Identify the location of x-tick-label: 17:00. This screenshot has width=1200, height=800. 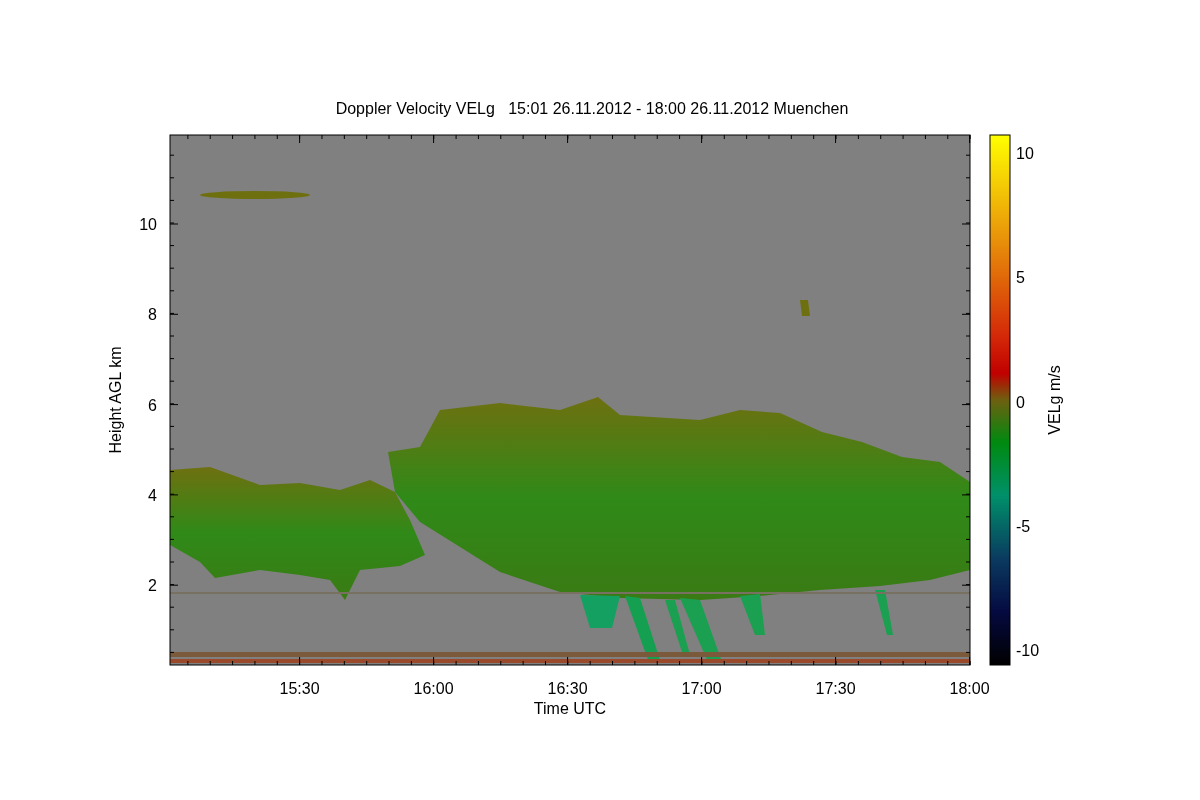
(701, 688).